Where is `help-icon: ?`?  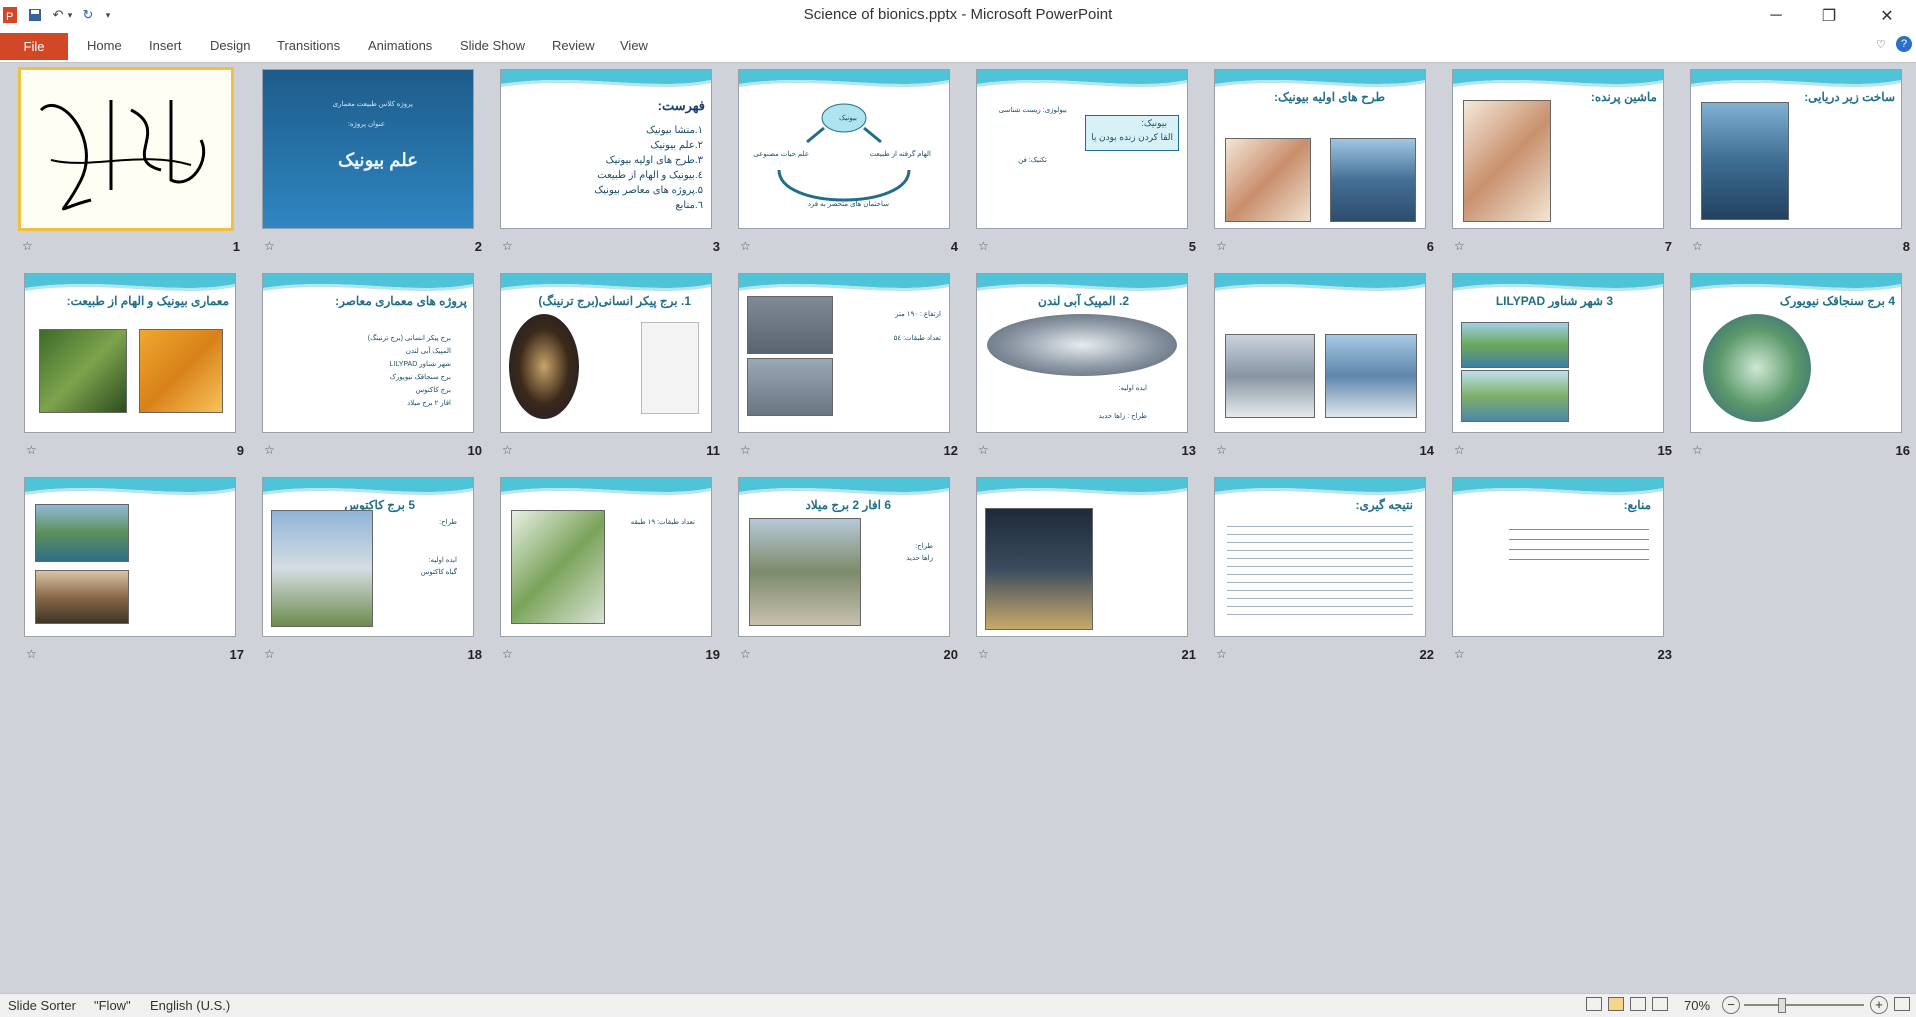
help-icon: ? is located at coordinates (1904, 44).